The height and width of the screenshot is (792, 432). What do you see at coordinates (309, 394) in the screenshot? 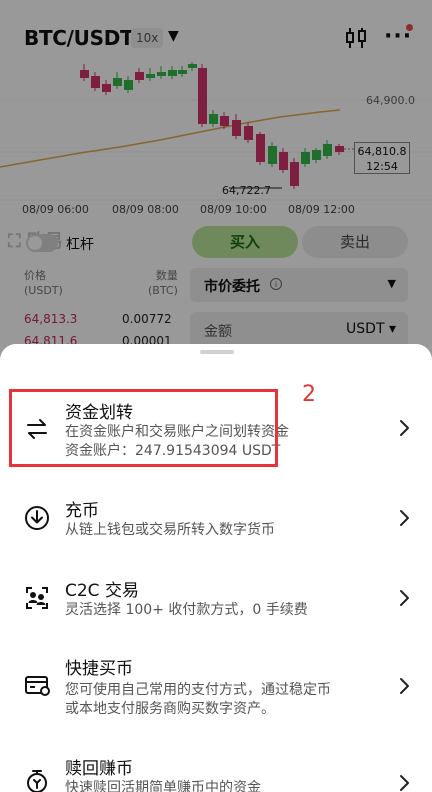
I see `annotation-step-number: 2` at bounding box center [309, 394].